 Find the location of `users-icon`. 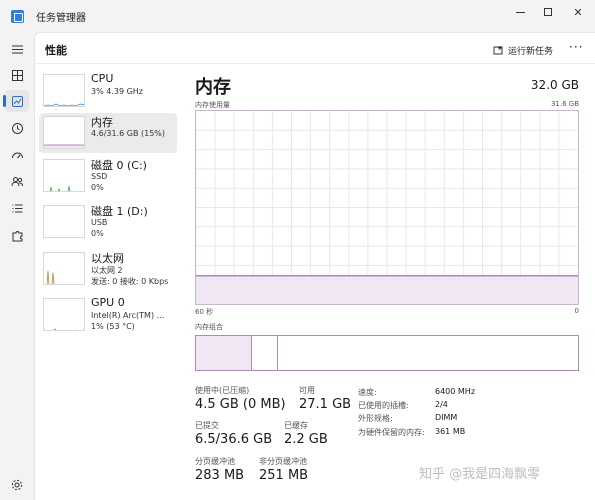

users-icon is located at coordinates (17, 181).